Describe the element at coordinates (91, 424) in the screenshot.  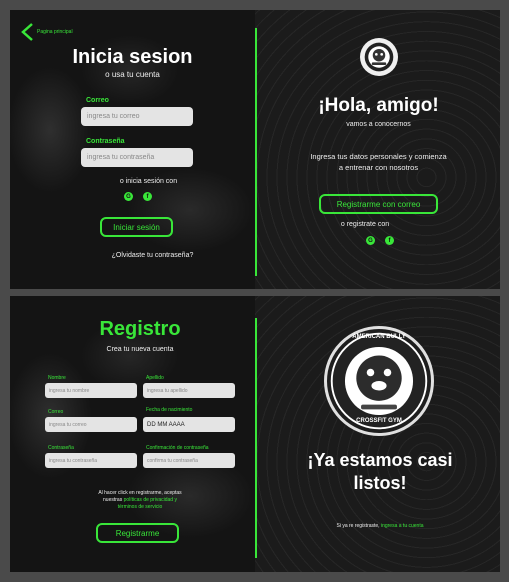
I see `register-email-input: ingresa tu correo` at that location.